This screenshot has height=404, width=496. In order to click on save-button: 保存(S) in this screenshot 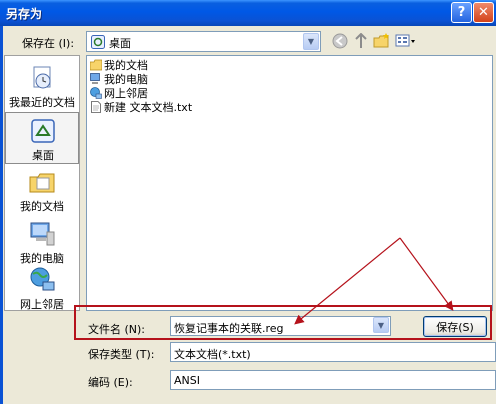, I will do `click(455, 326)`.